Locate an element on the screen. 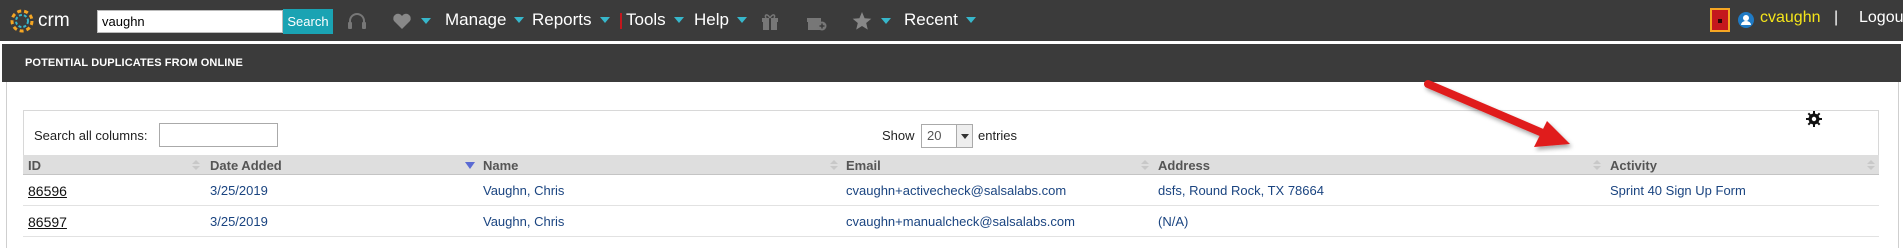 Image resolution: width=1903 pixels, height=248 pixels. filter-label: Search all columns: is located at coordinates (91, 135).